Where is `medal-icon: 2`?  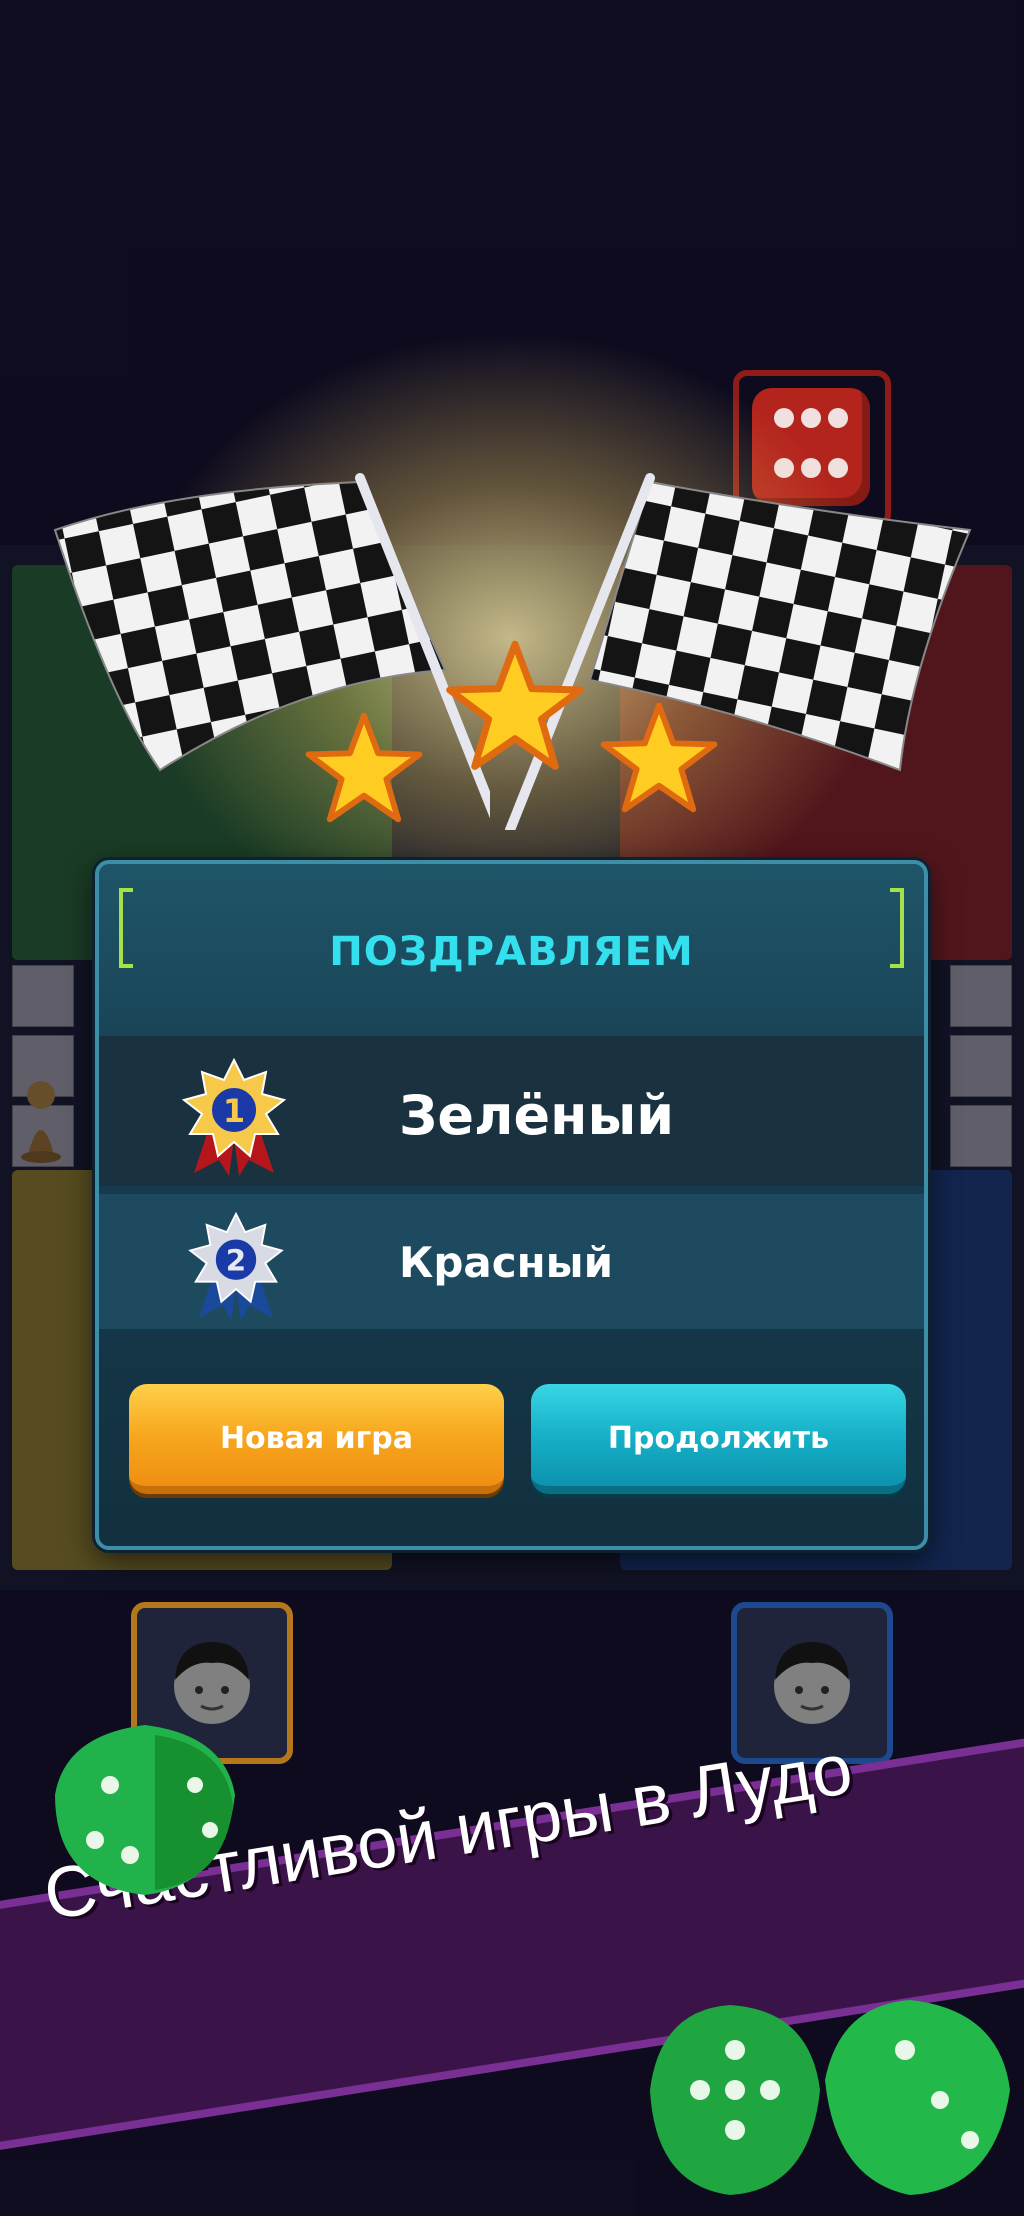 medal-icon: 2 is located at coordinates (236, 1266).